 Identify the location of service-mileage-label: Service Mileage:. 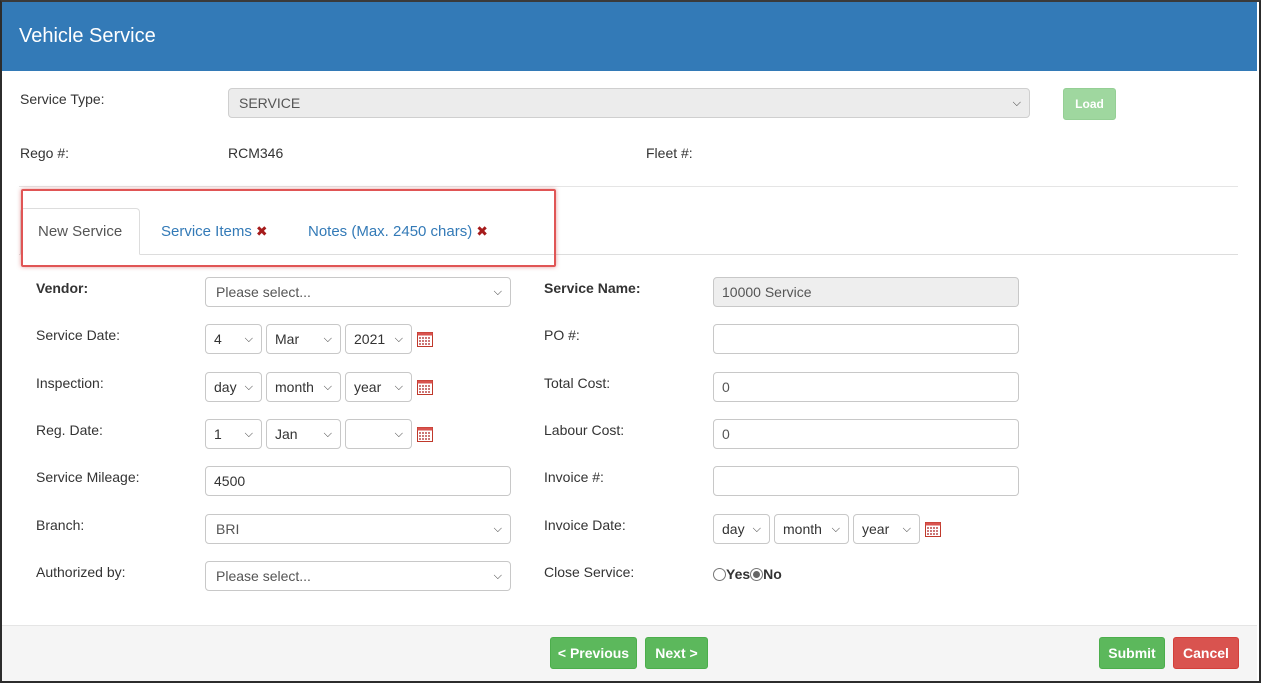
(88, 477).